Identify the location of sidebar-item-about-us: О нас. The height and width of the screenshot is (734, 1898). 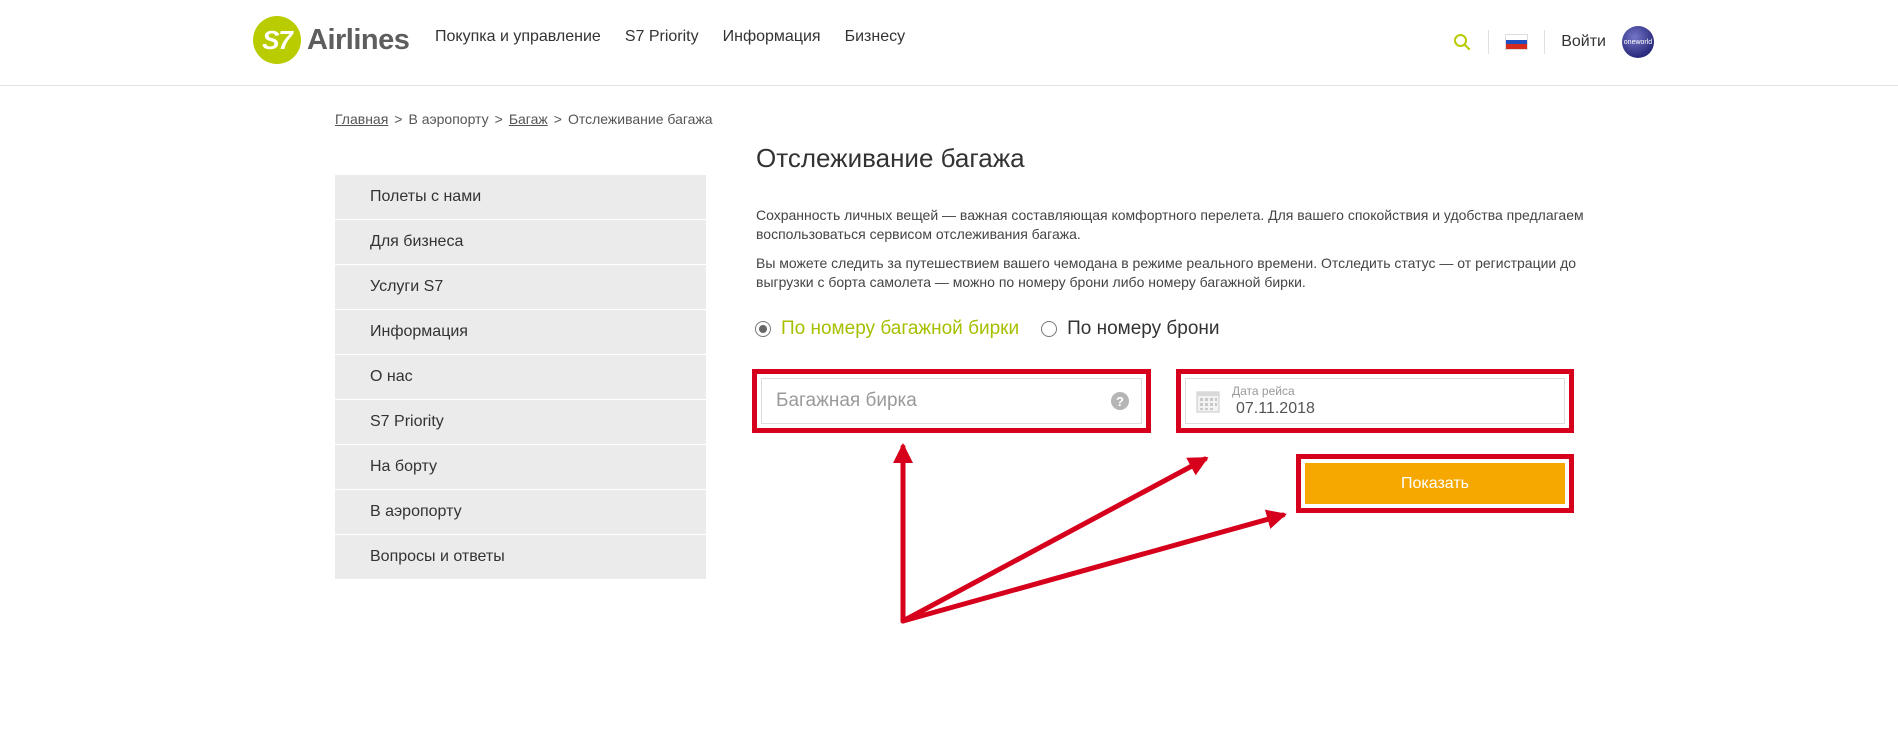
(520, 377).